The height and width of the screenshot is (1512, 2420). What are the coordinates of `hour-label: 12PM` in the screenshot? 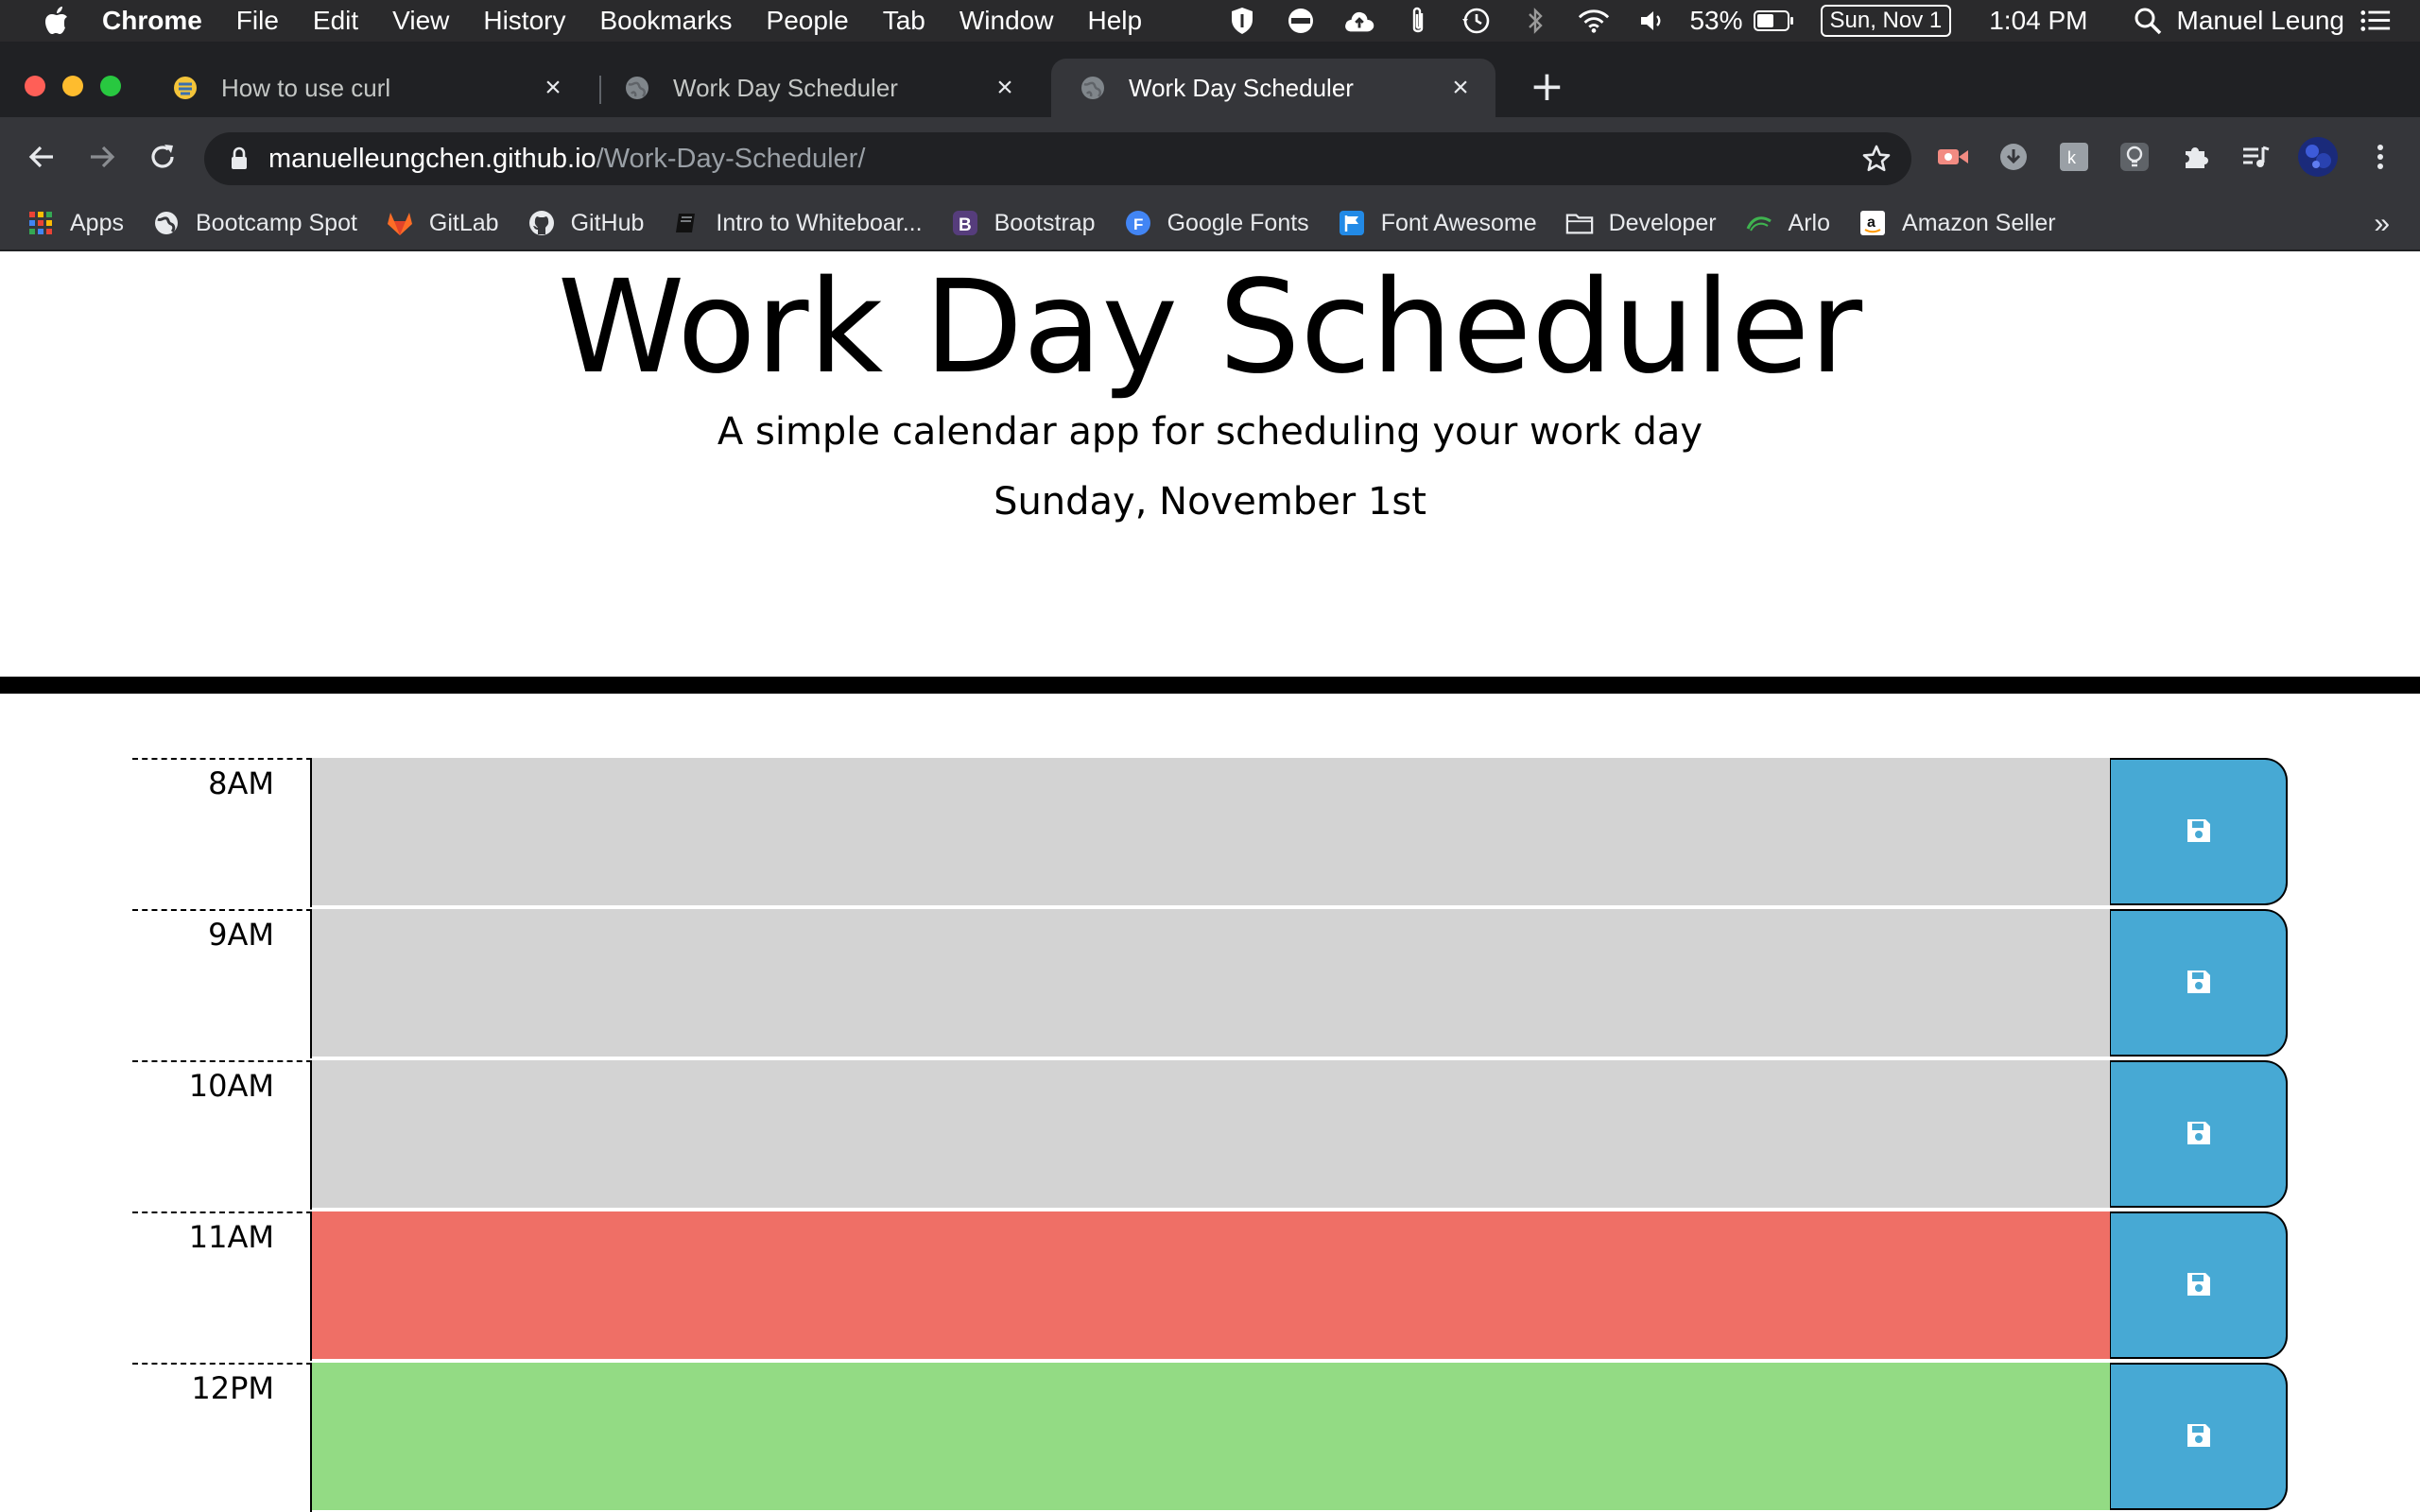 It's located at (222, 1437).